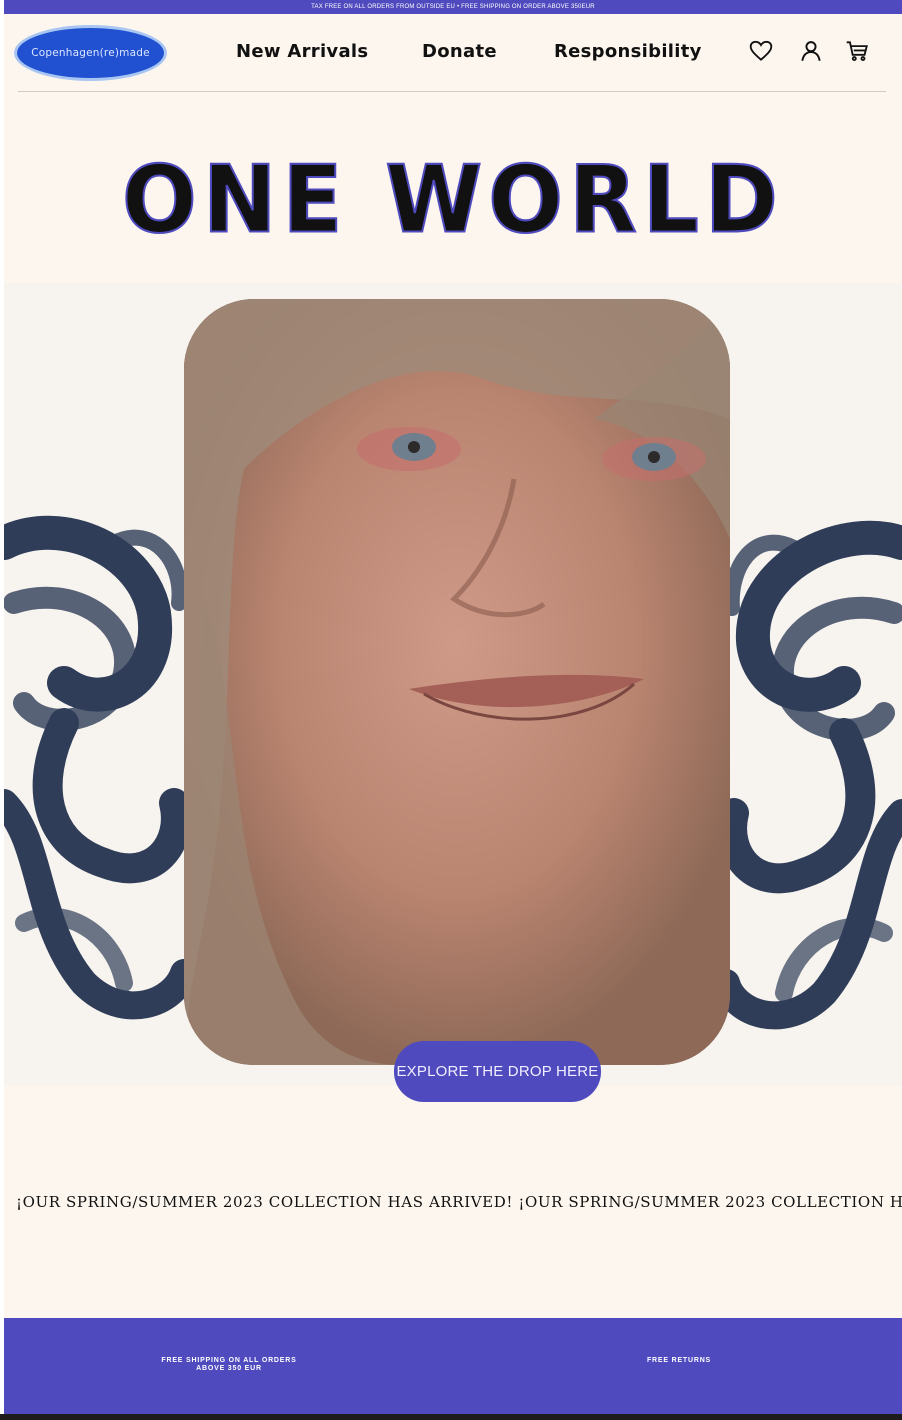  Describe the element at coordinates (459, 51) in the screenshot. I see `nav-donate: Donate` at that location.